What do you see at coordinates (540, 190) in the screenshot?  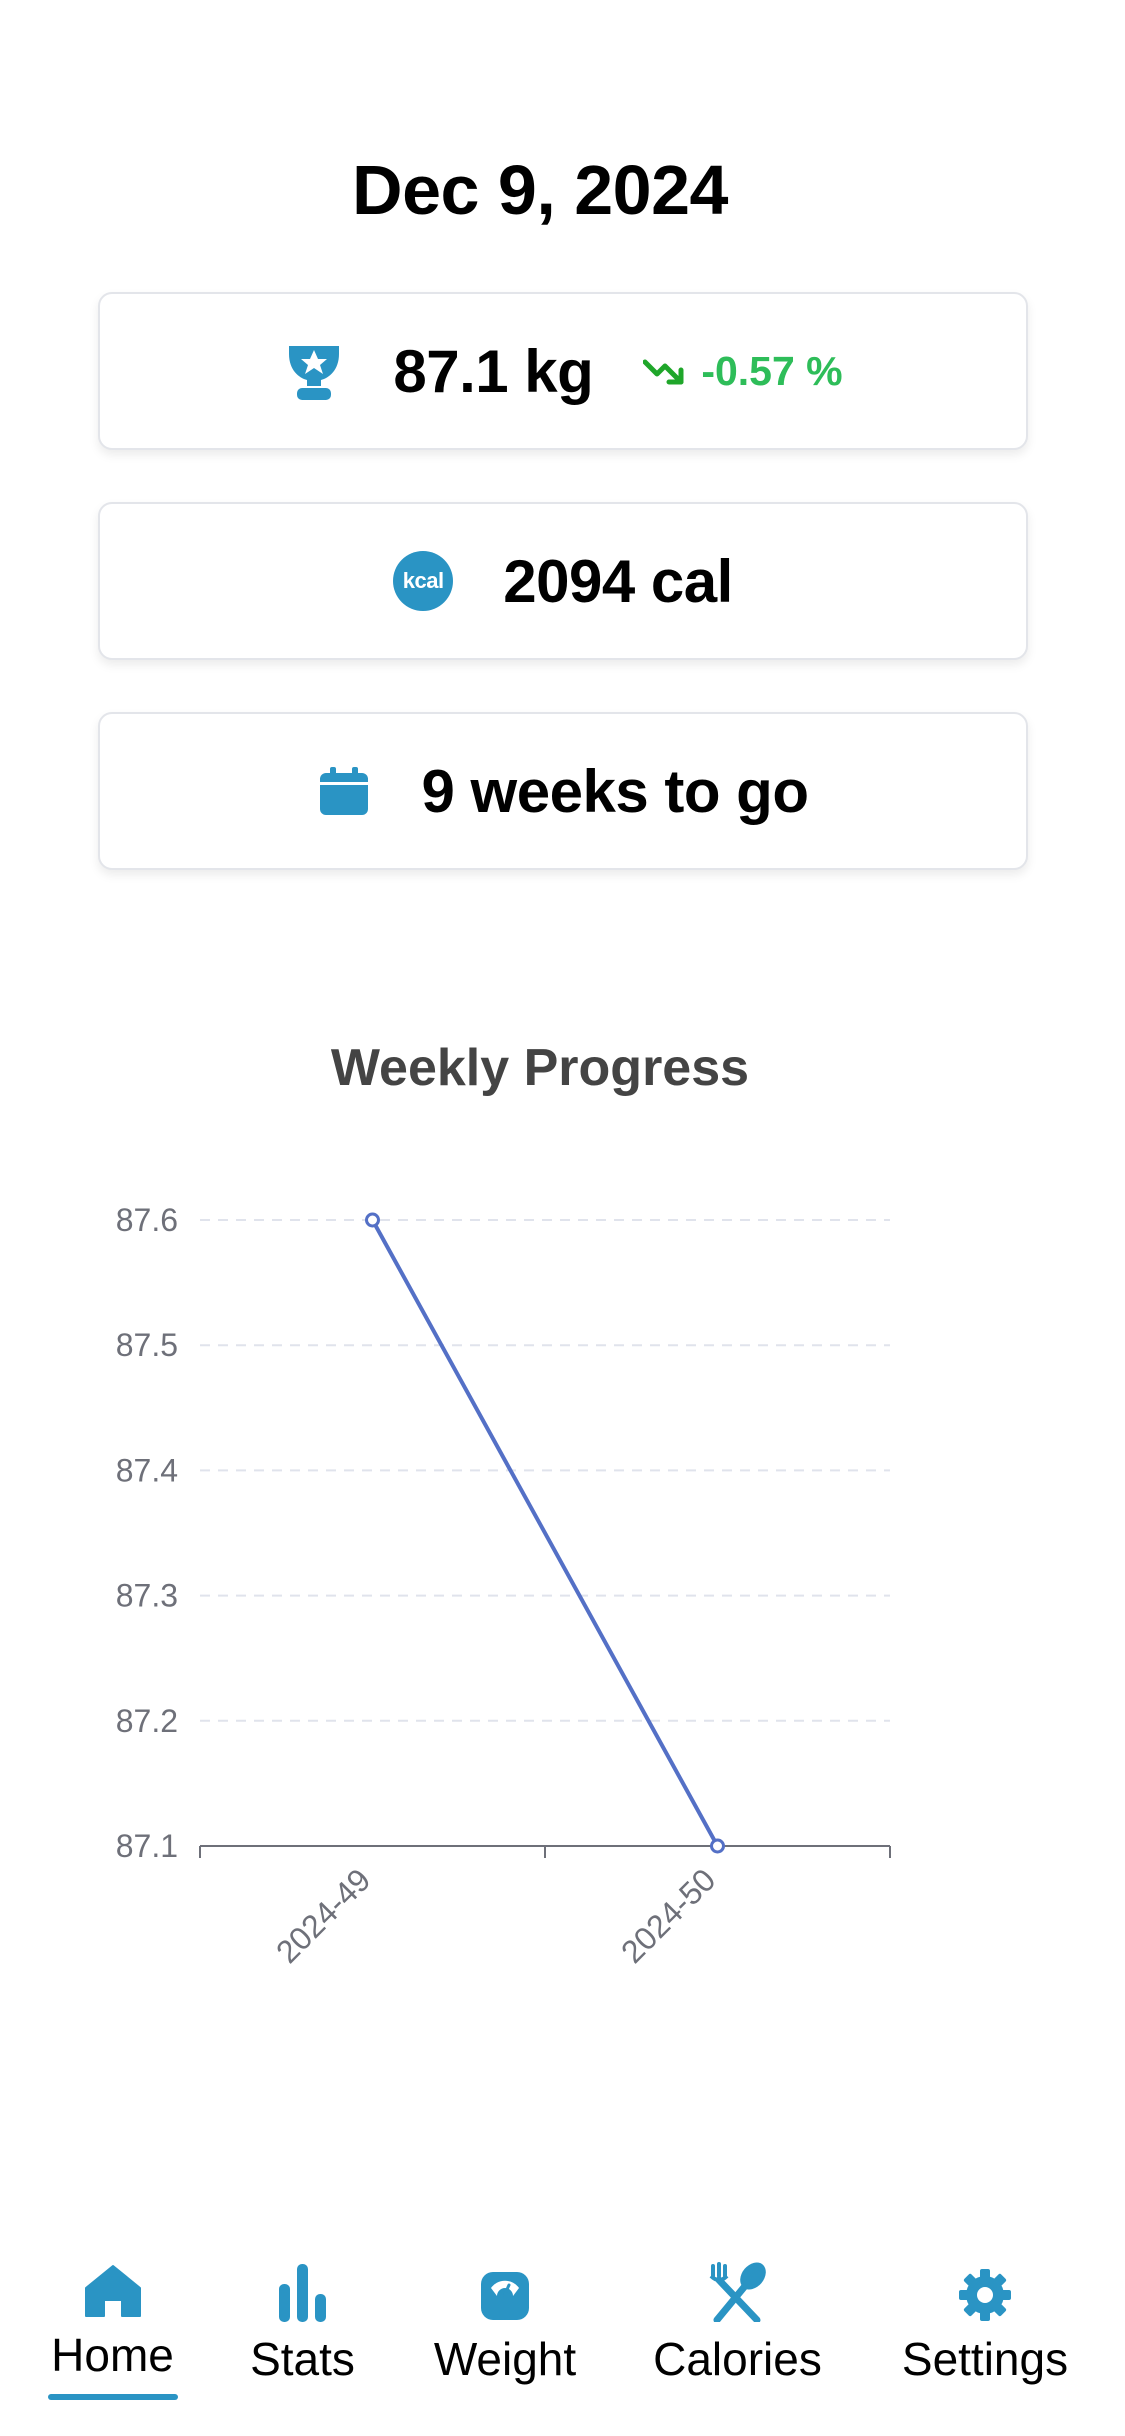 I see `page-title: Dec 9, 2024` at bounding box center [540, 190].